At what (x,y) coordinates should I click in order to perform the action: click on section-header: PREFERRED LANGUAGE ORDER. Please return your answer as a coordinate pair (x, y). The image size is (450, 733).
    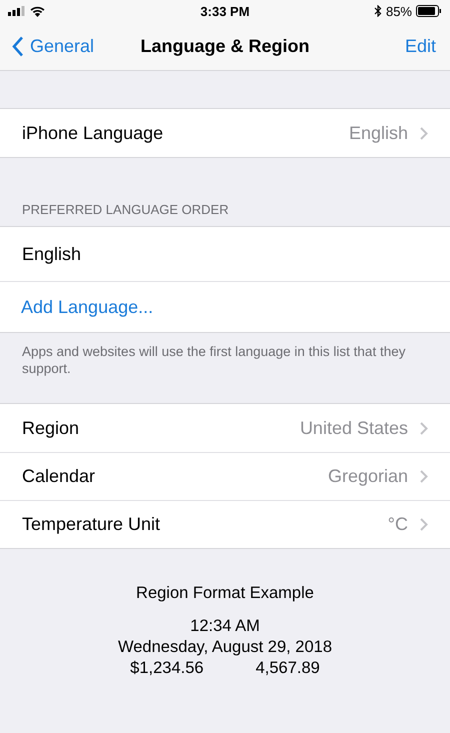
    Looking at the image, I should click on (125, 209).